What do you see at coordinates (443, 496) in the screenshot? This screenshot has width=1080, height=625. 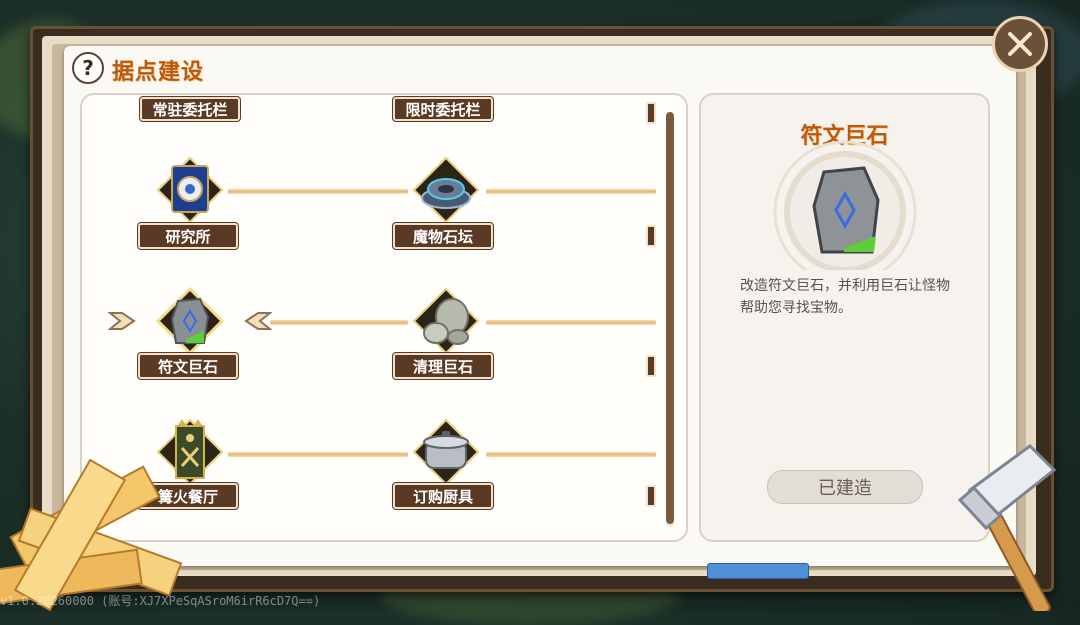 I see `tree-node-order-cookware: 订购厨具` at bounding box center [443, 496].